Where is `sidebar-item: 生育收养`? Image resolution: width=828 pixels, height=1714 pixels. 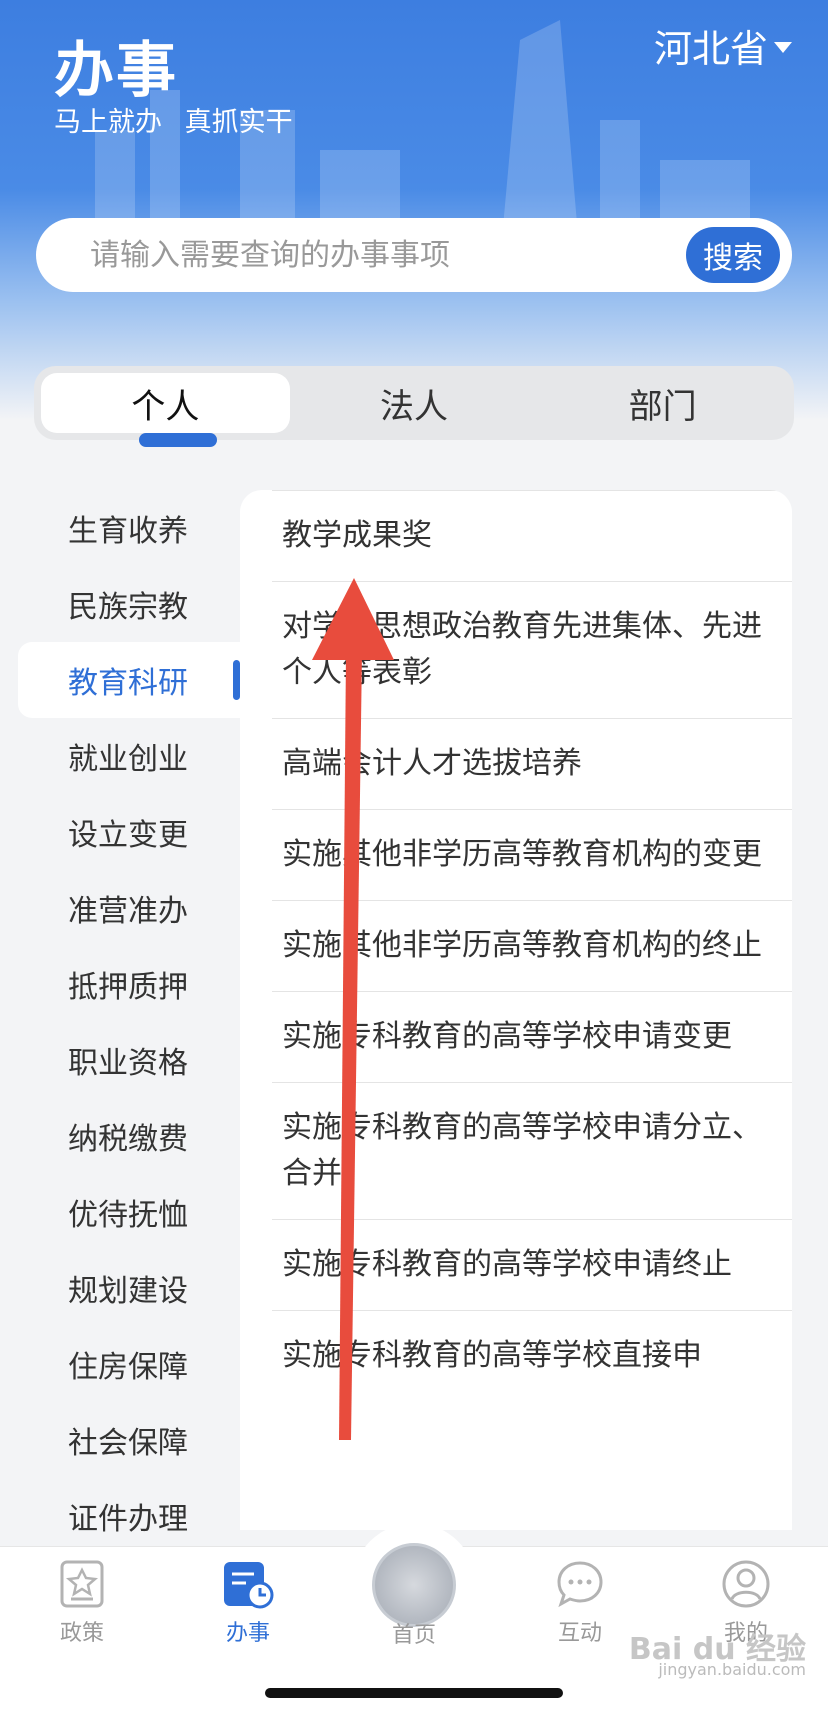 sidebar-item: 生育收养 is located at coordinates (120, 528).